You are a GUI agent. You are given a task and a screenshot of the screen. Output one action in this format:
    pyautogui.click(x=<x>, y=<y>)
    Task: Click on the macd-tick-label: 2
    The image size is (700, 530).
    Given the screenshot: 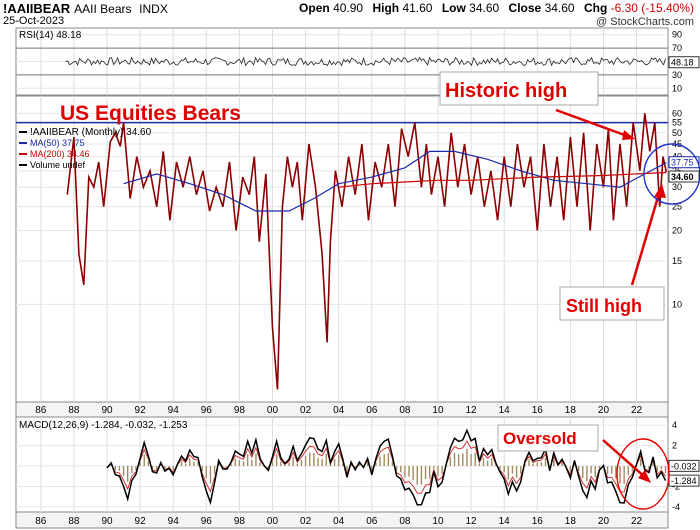 What is the action you would take?
    pyautogui.click(x=674, y=446)
    